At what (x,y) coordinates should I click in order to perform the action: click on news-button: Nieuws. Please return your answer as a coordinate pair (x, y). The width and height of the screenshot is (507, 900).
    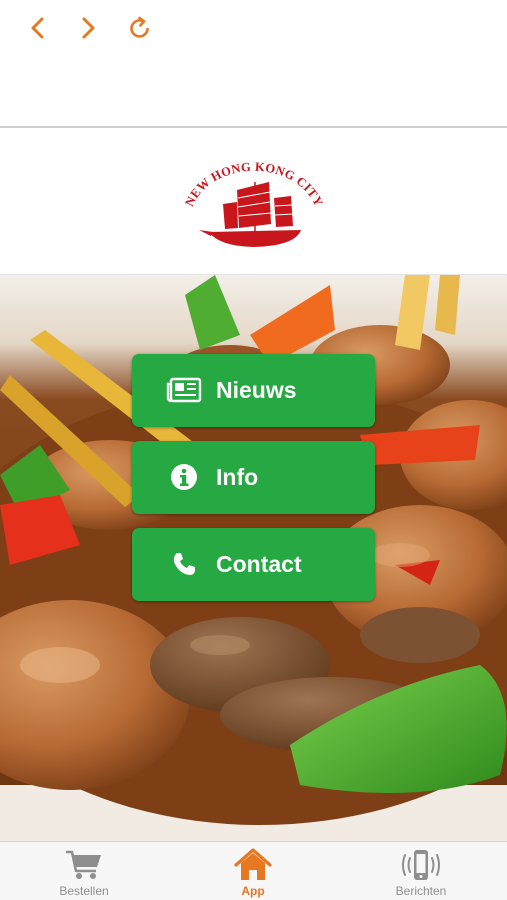
    Looking at the image, I should click on (253, 390).